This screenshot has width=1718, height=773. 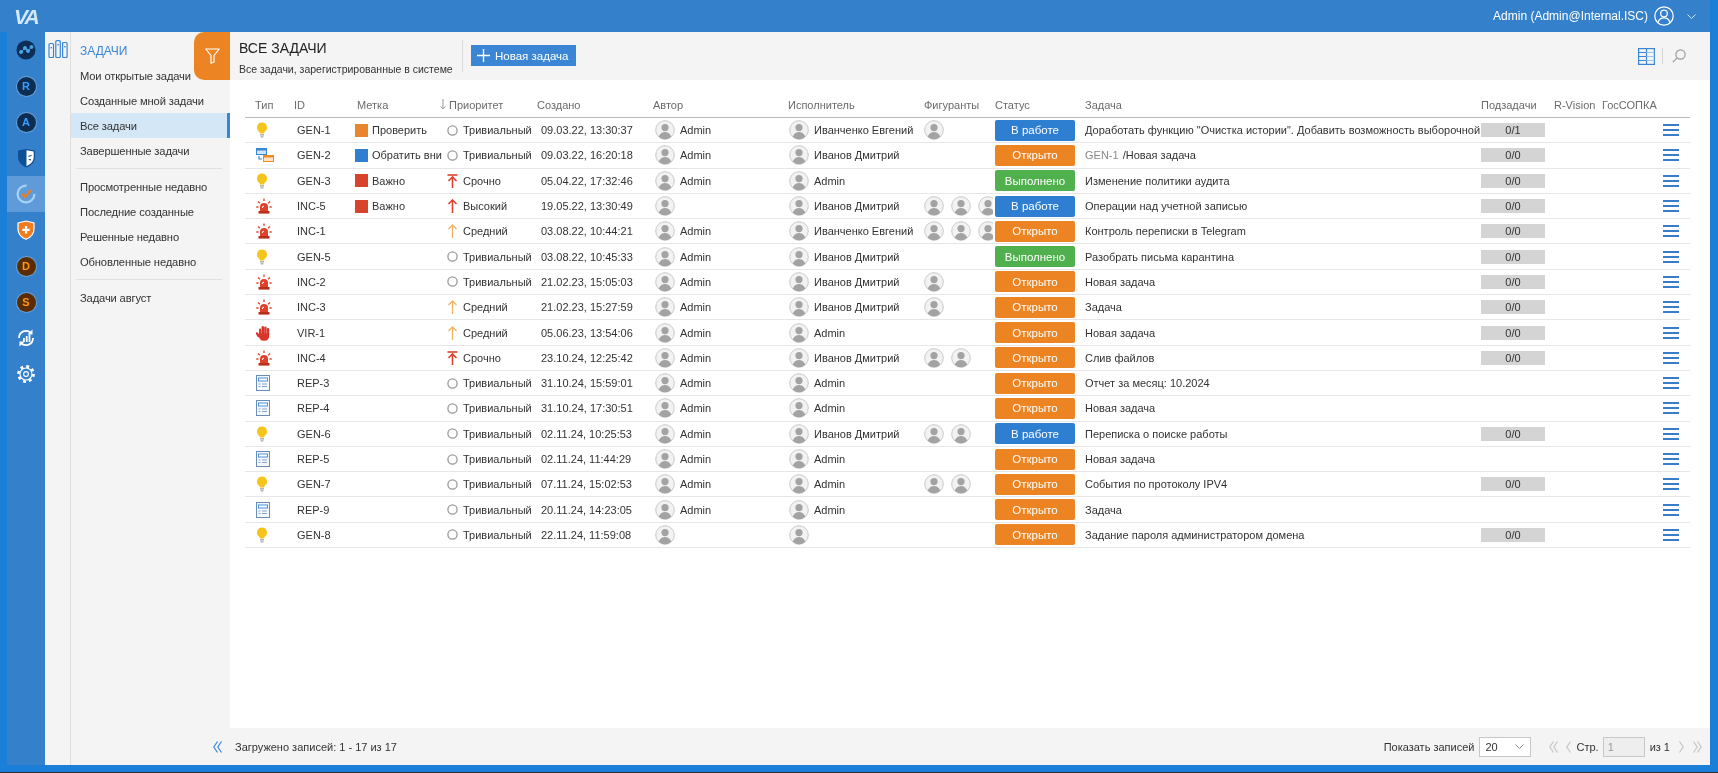 What do you see at coordinates (132, 211) in the screenshot?
I see `nav-item: Последние созданные` at bounding box center [132, 211].